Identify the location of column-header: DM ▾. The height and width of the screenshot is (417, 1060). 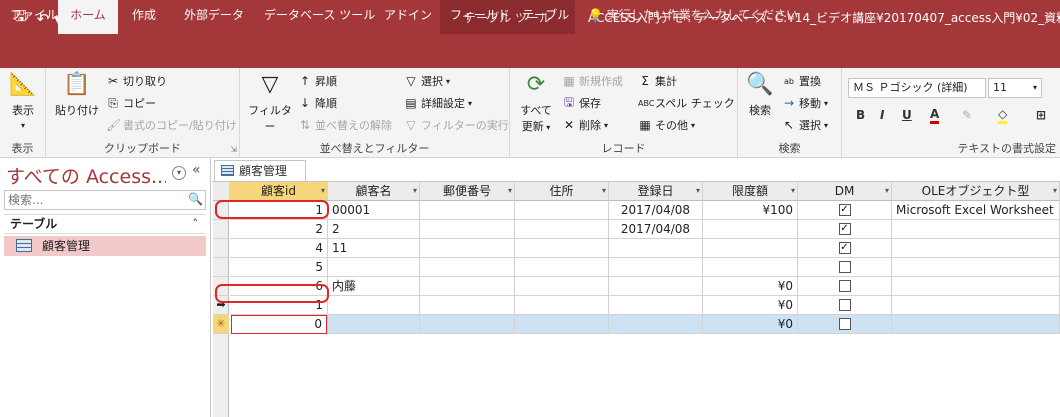
(845, 191).